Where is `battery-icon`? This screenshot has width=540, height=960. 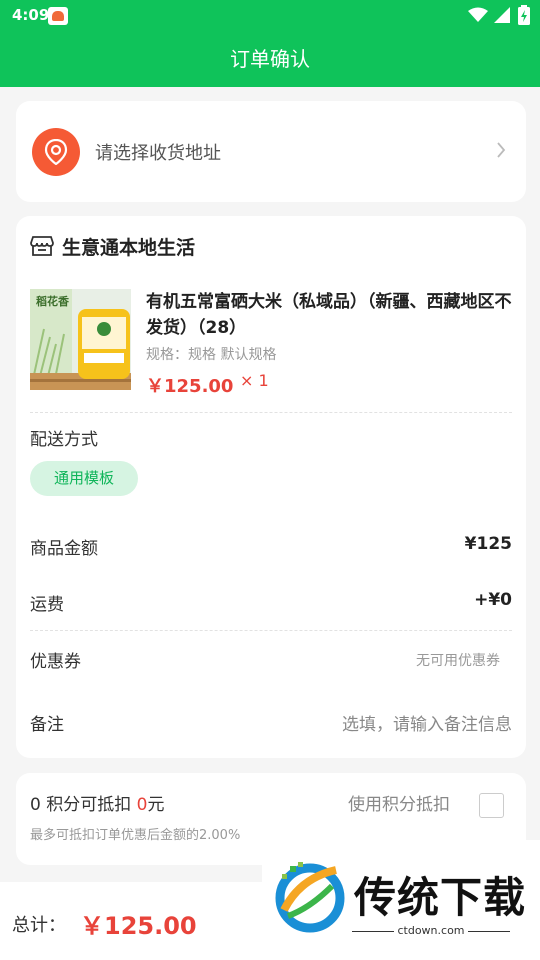
battery-icon is located at coordinates (524, 15).